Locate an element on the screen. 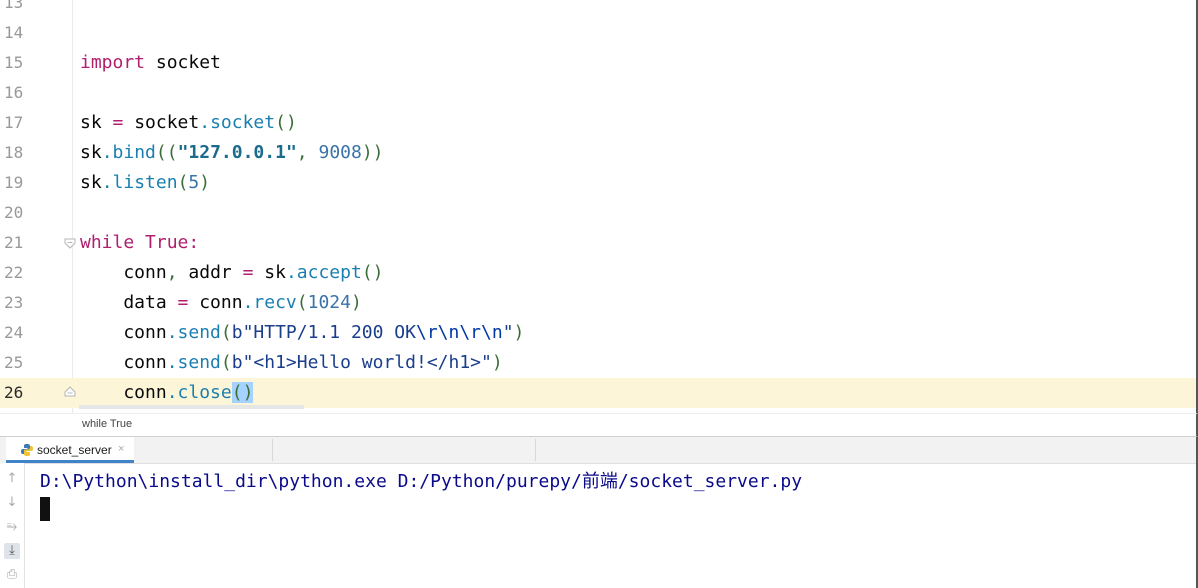 The image size is (1198, 588). code-line: 15 import socket is located at coordinates (598, 63).